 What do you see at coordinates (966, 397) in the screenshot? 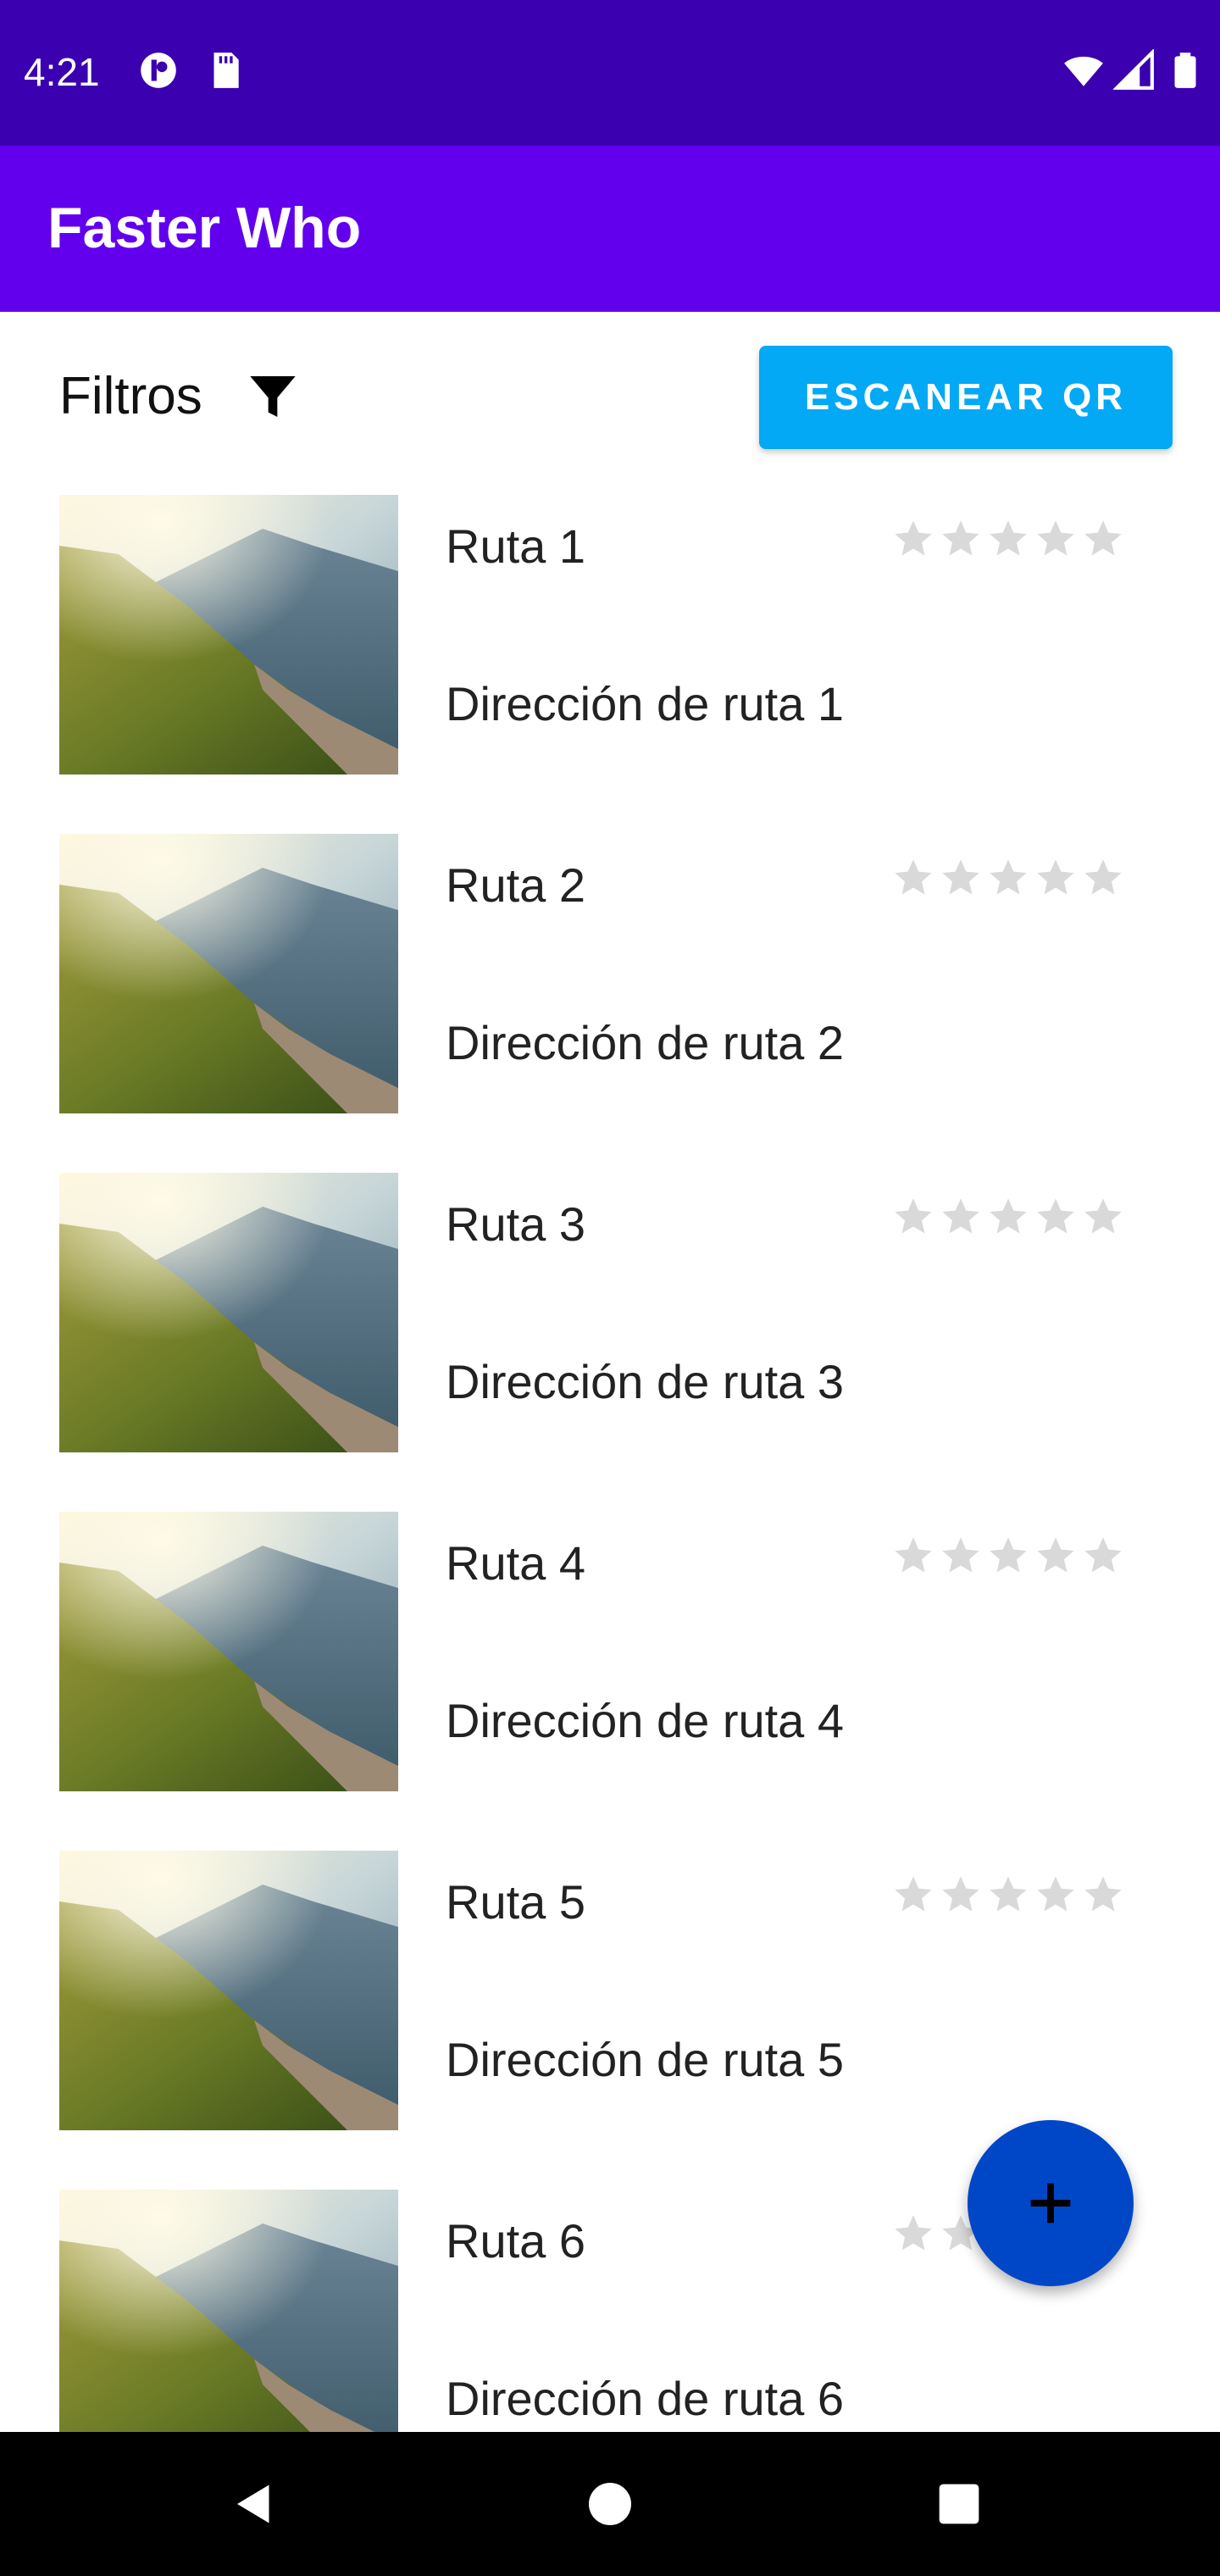
I see `scan-qr-button: ESCANEAR QR` at bounding box center [966, 397].